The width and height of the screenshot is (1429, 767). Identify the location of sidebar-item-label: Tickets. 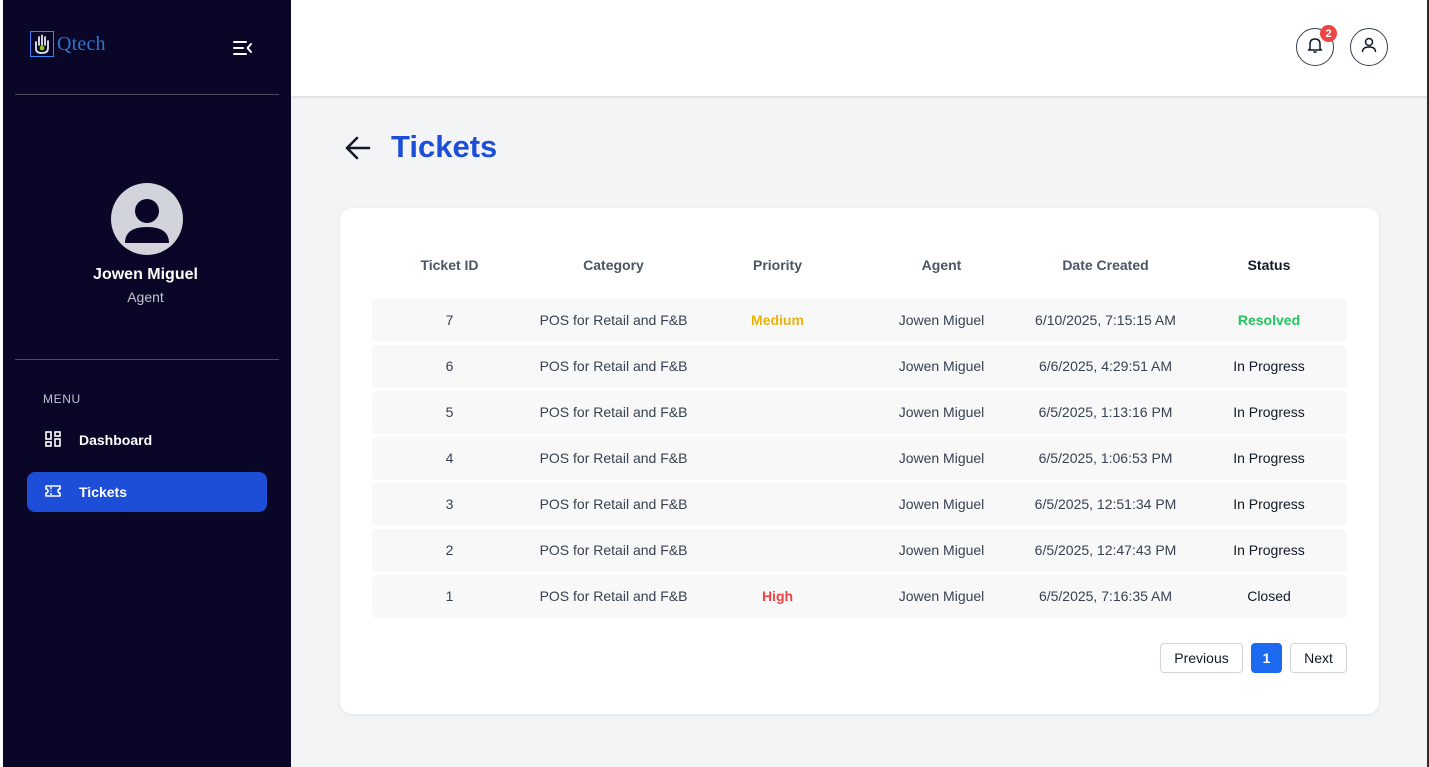
(103, 492).